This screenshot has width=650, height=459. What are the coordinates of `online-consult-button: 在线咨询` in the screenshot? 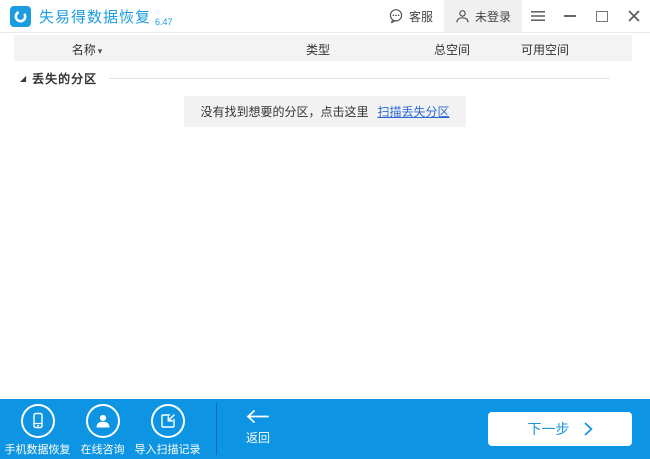 It's located at (102, 429).